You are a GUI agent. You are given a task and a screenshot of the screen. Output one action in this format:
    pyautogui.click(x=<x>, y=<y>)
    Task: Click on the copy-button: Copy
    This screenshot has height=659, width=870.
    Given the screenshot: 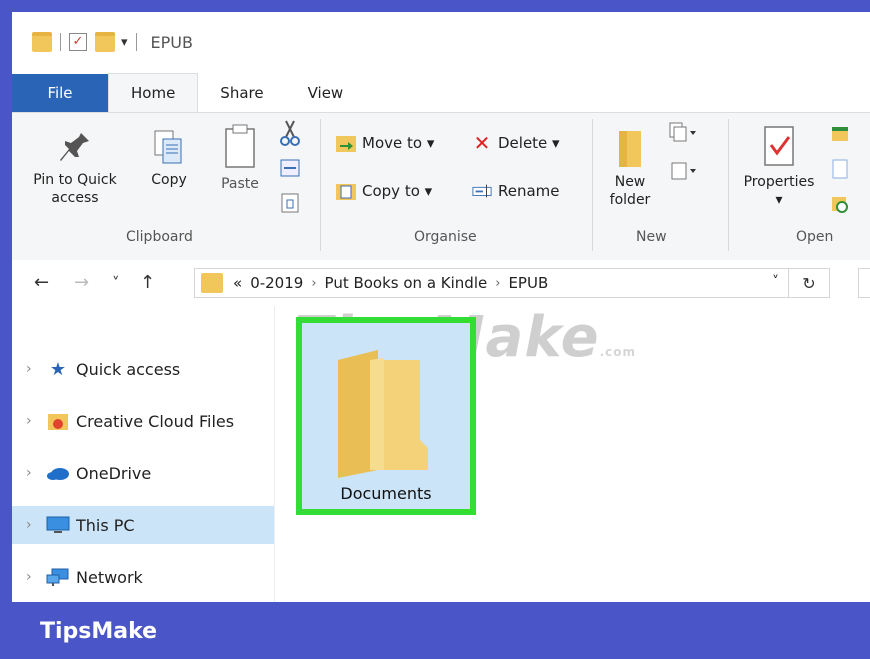 What is the action you would take?
    pyautogui.click(x=169, y=158)
    